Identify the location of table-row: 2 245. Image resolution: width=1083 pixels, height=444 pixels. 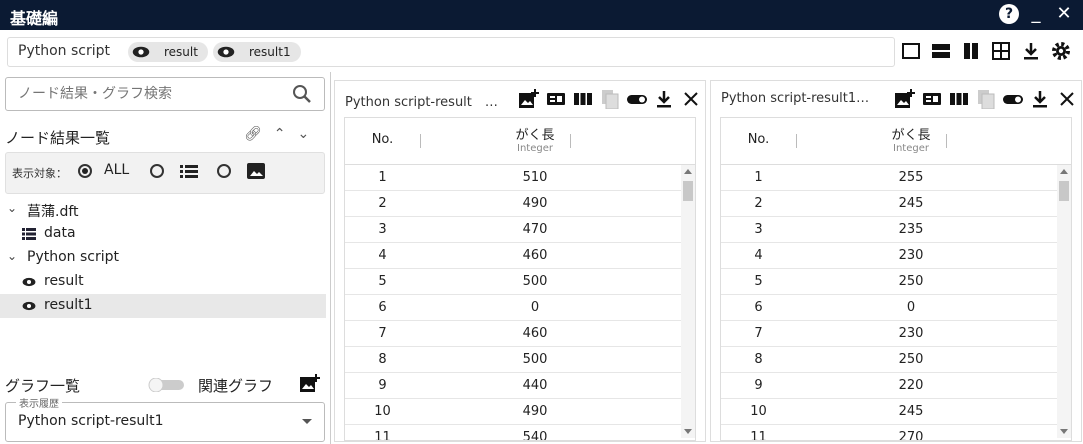
(896, 204).